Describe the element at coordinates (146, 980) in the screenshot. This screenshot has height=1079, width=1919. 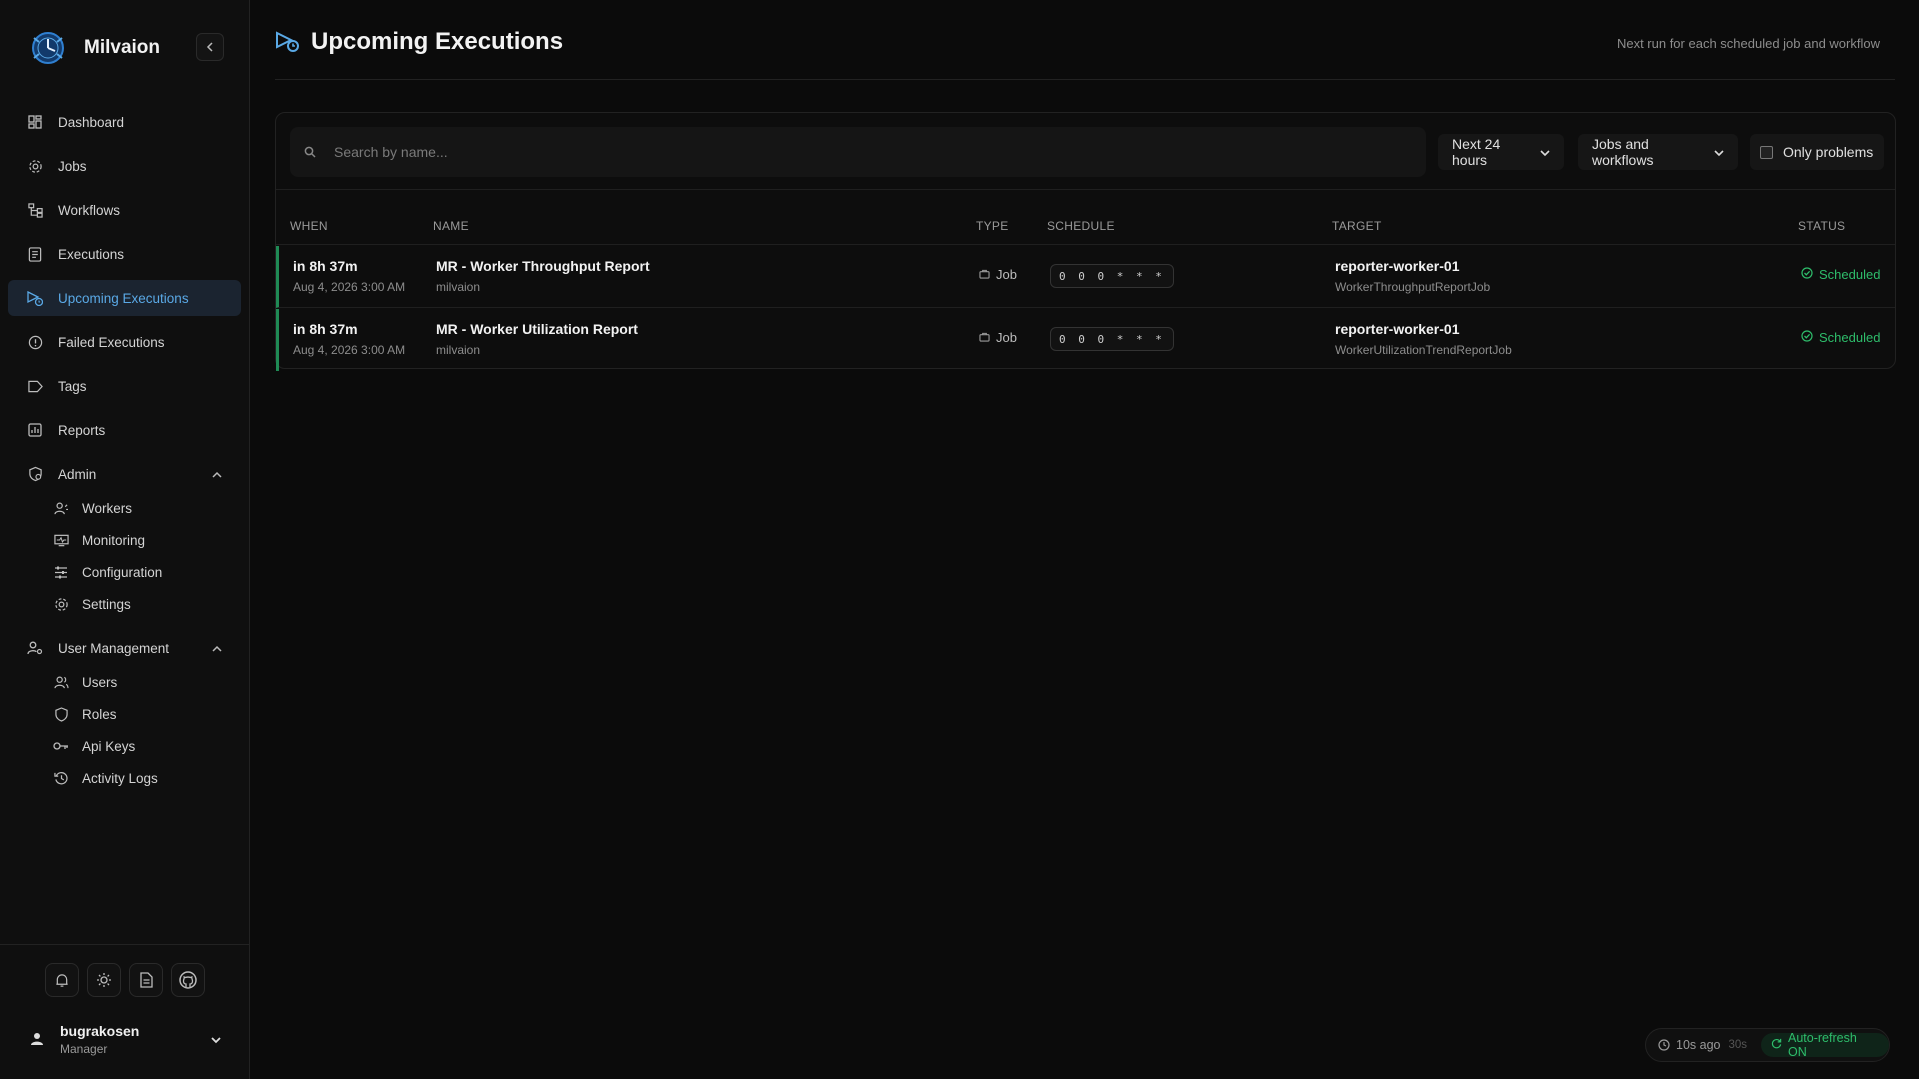
I see `docs-button` at that location.